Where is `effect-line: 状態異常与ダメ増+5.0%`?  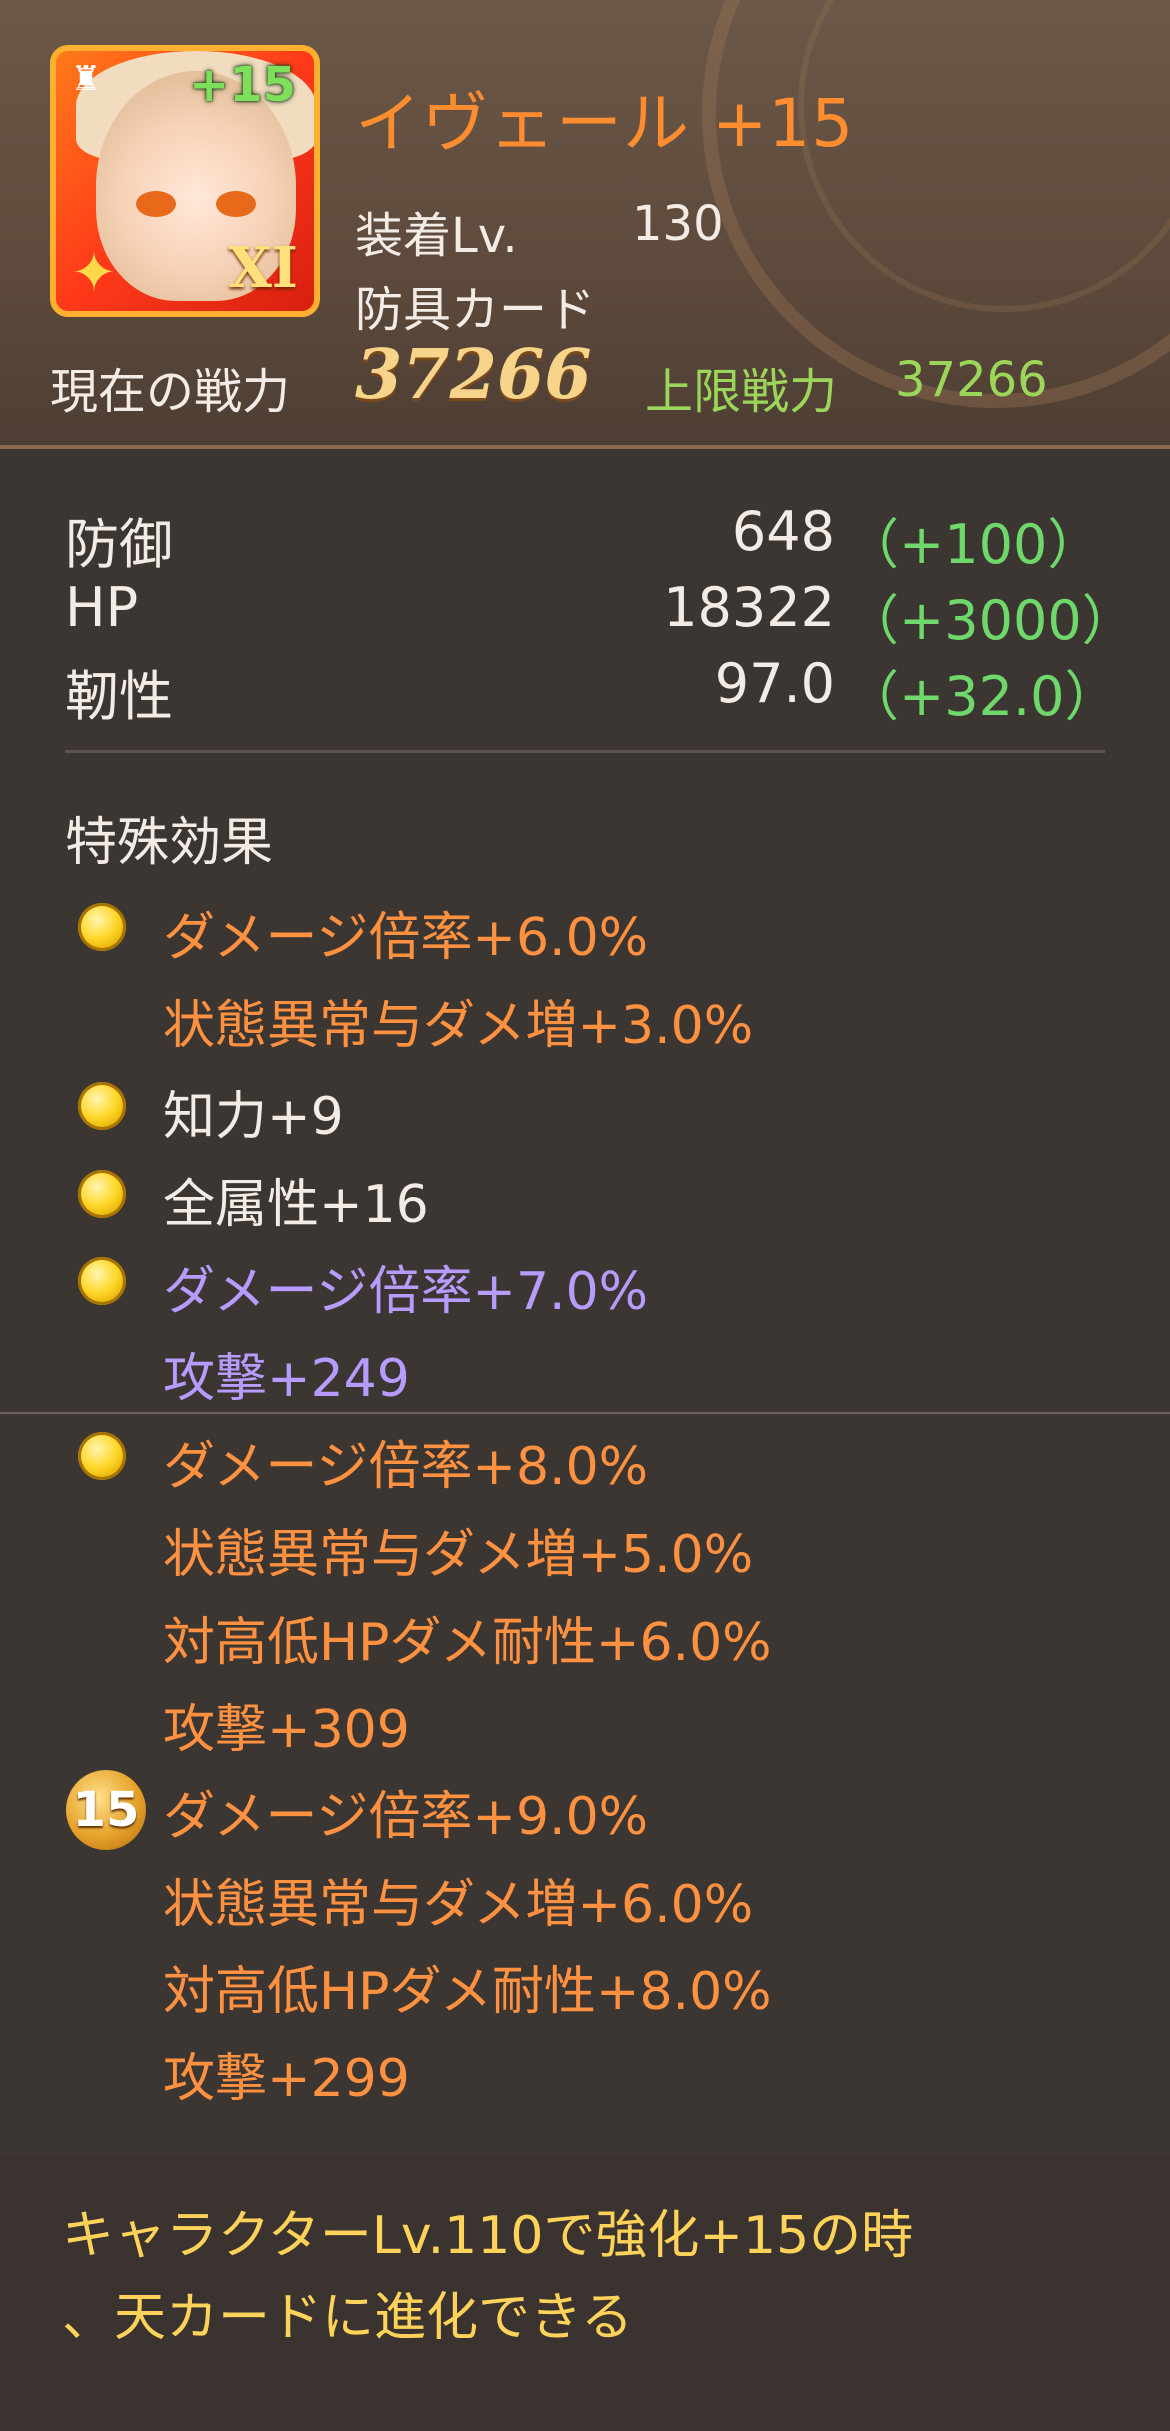
effect-line: 状態異常与ダメ増+5.0% is located at coordinates (458, 1555).